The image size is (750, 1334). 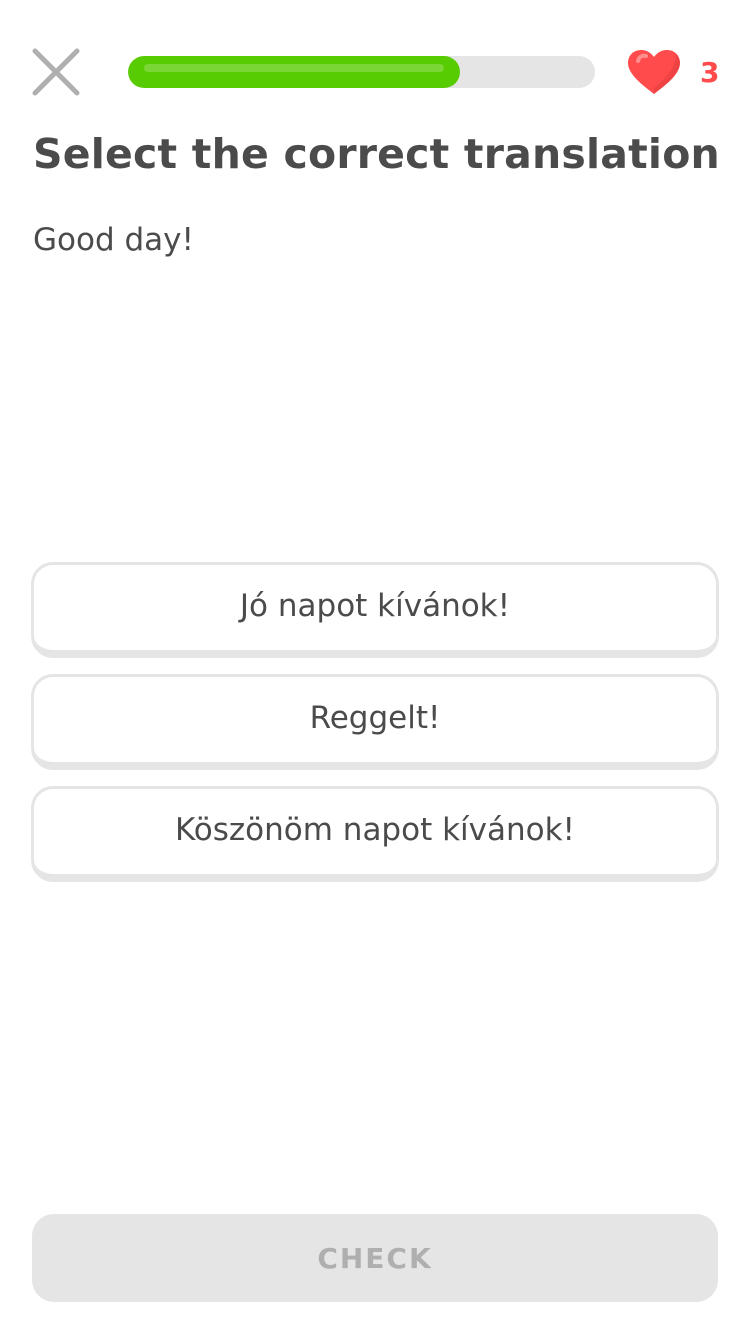 What do you see at coordinates (376, 154) in the screenshot?
I see `page-title: Select the correct translation` at bounding box center [376, 154].